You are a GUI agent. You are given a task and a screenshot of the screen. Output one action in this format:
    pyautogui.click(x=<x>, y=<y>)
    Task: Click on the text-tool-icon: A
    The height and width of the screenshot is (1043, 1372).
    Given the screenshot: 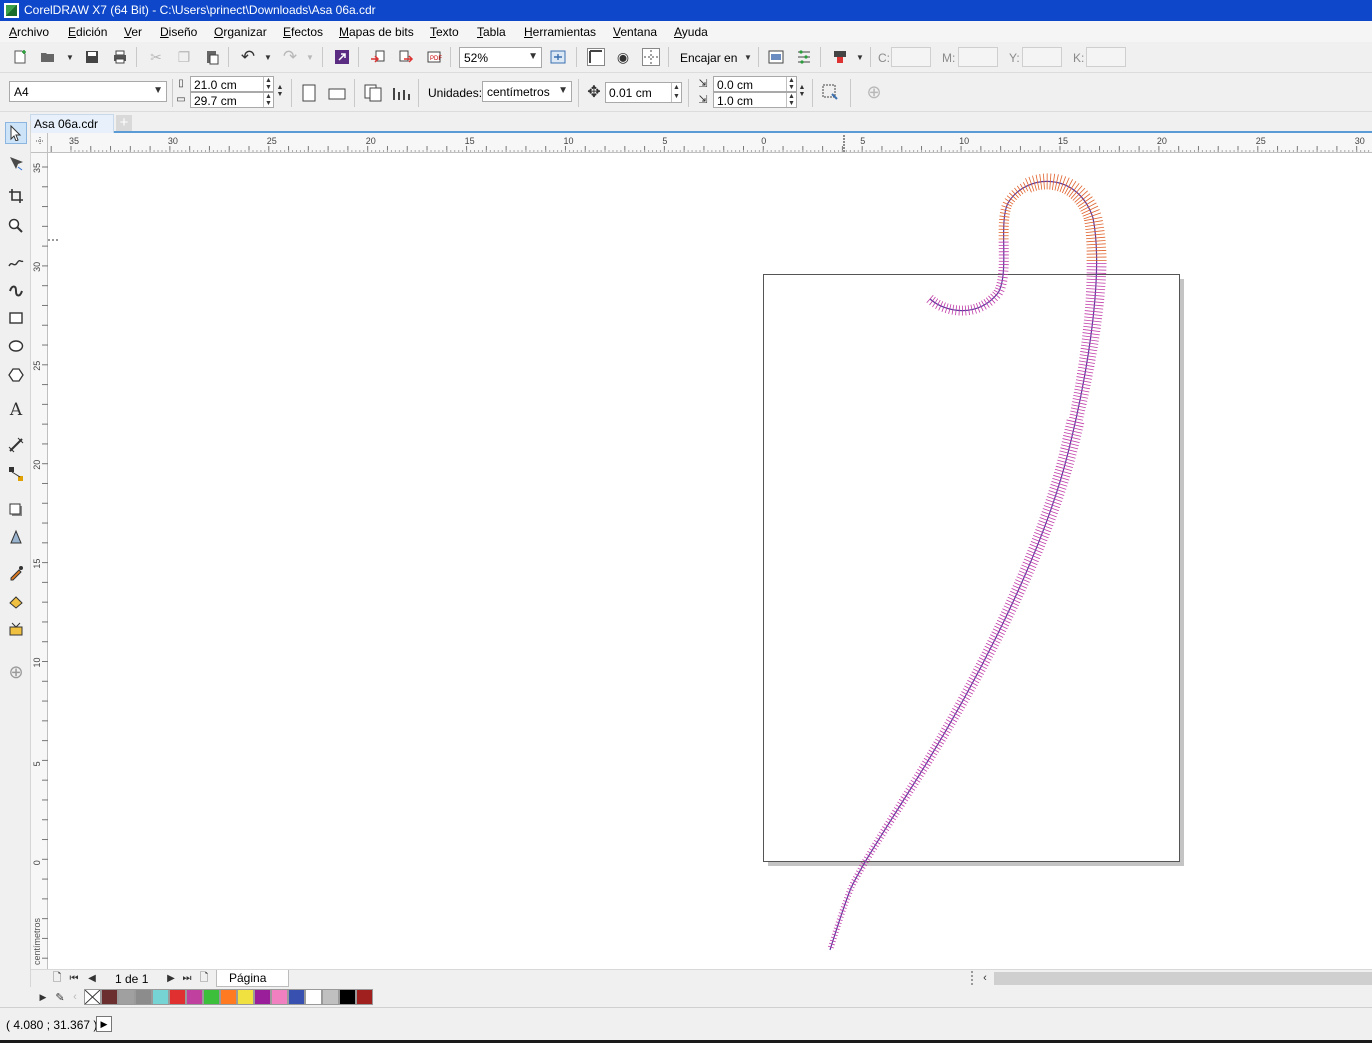 What is the action you would take?
    pyautogui.click(x=16, y=410)
    